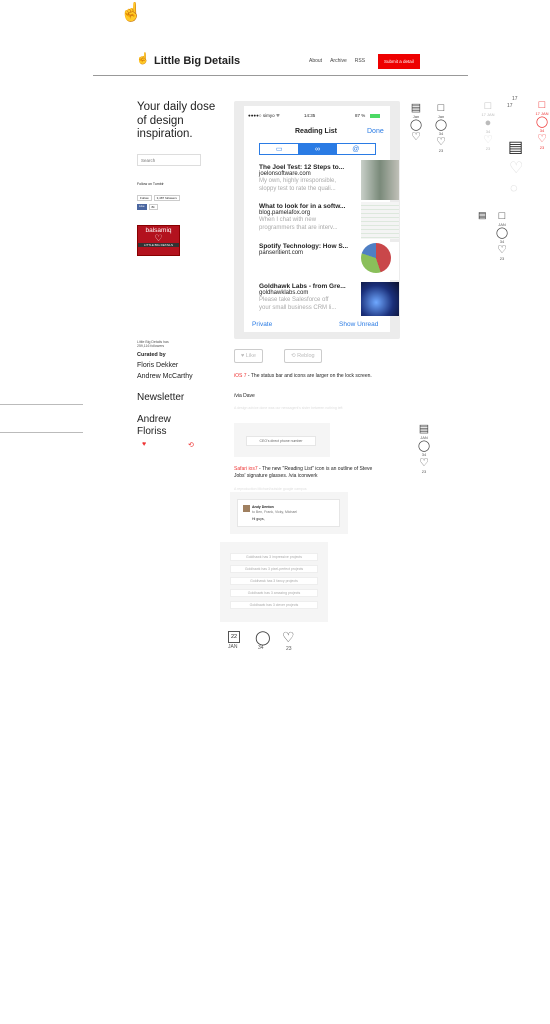  What do you see at coordinates (416, 108) in the screenshot?
I see `calendar-icon: ▤` at bounding box center [416, 108].